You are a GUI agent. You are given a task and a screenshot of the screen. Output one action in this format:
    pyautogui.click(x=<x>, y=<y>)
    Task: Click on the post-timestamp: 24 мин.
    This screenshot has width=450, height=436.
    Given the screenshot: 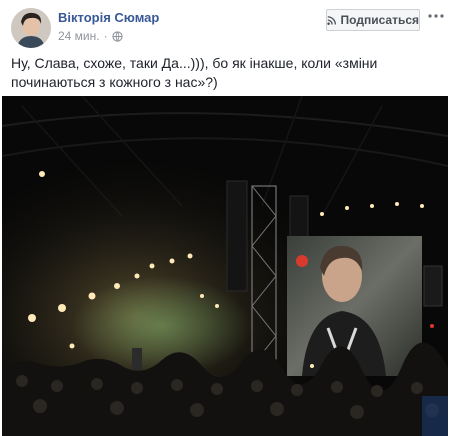 What is the action you would take?
    pyautogui.click(x=79, y=36)
    